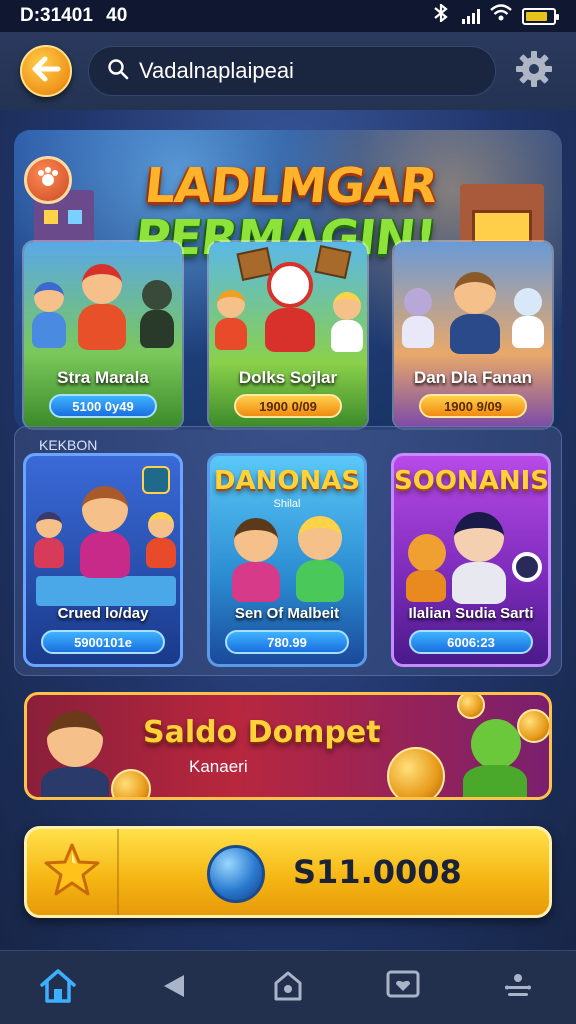 The width and height of the screenshot is (576, 1024). I want to click on bottom-nav, so click(288, 987).